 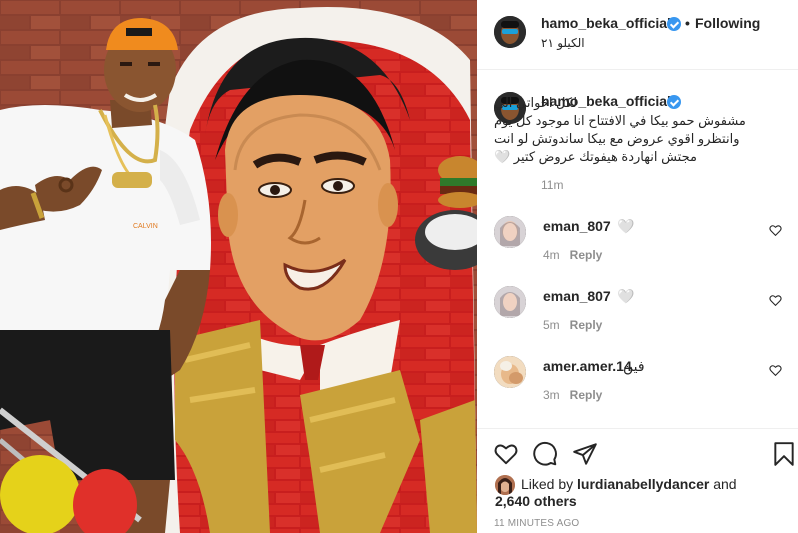 What do you see at coordinates (727, 23) in the screenshot?
I see `following-button: Following` at bounding box center [727, 23].